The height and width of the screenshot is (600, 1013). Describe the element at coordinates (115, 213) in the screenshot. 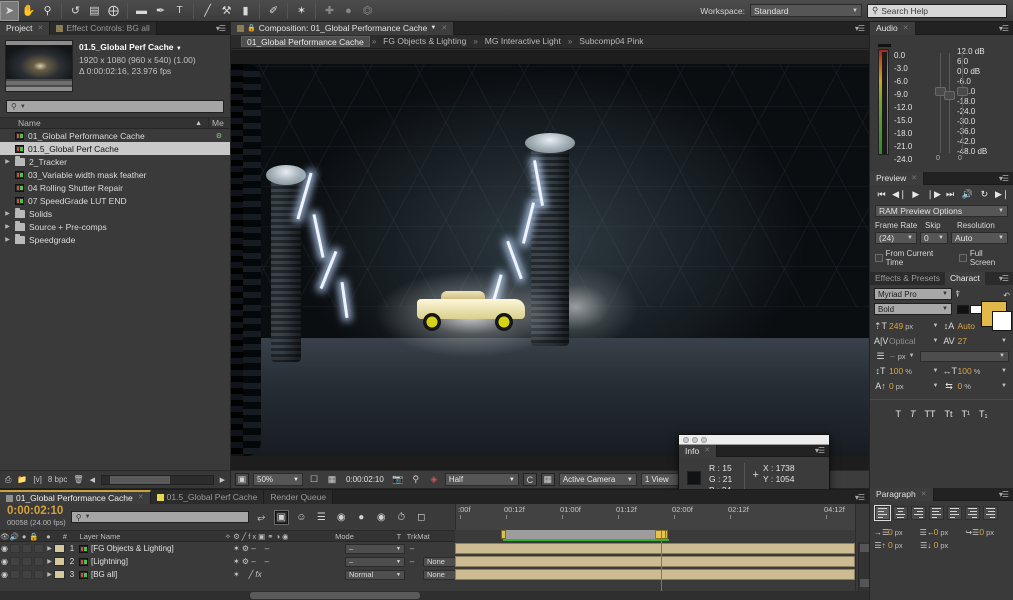

I see `project-item: ▶ Solids` at that location.